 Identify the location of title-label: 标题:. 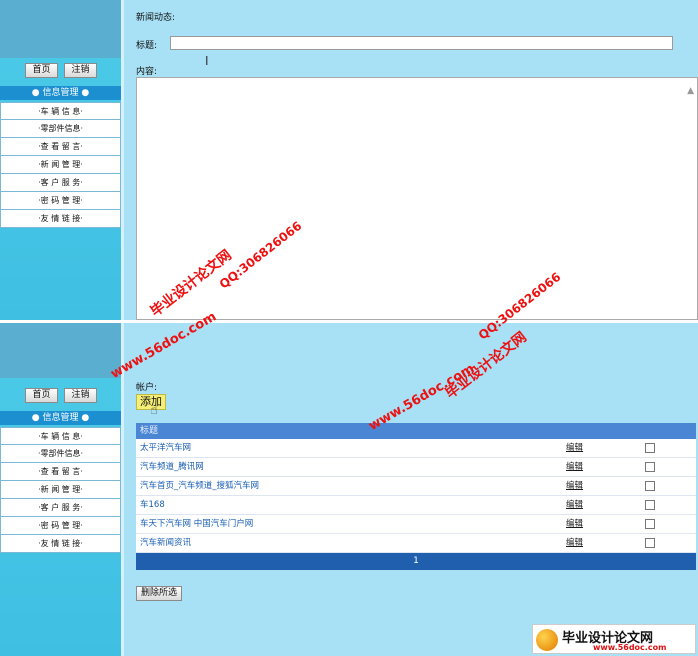
(147, 46).